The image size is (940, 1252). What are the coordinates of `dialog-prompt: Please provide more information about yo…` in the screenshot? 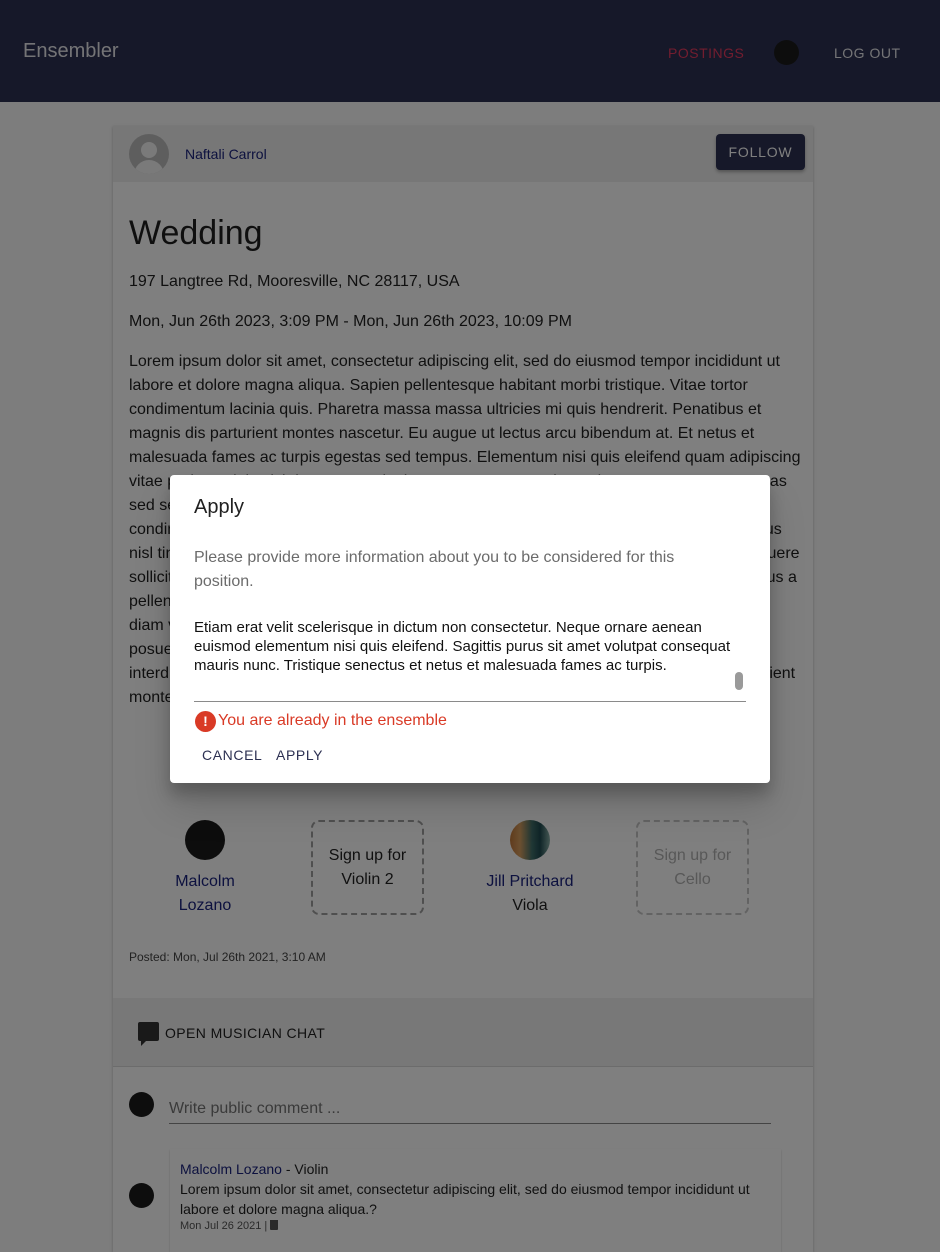 It's located at (434, 569).